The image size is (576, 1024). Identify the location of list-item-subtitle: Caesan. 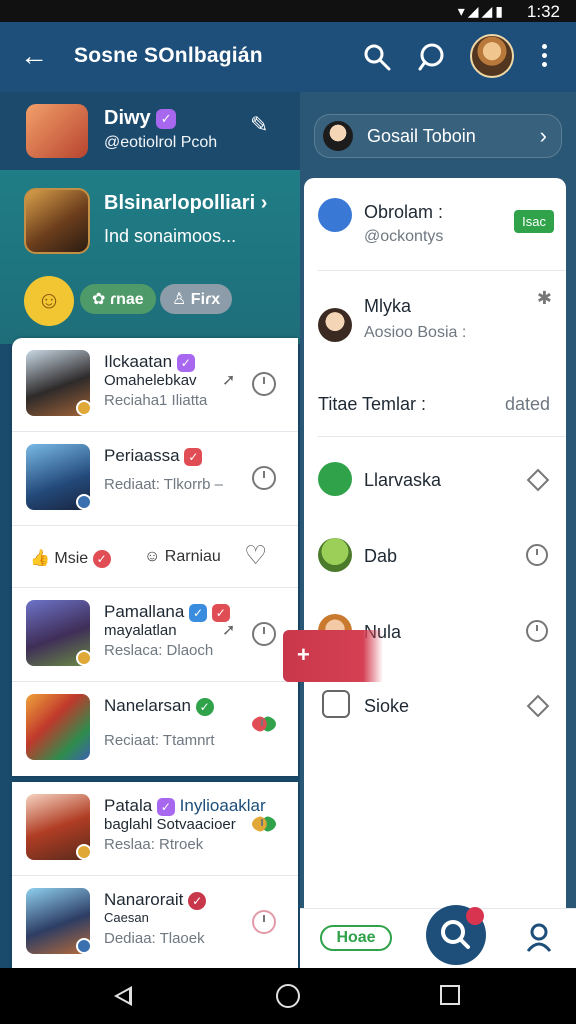
(126, 917).